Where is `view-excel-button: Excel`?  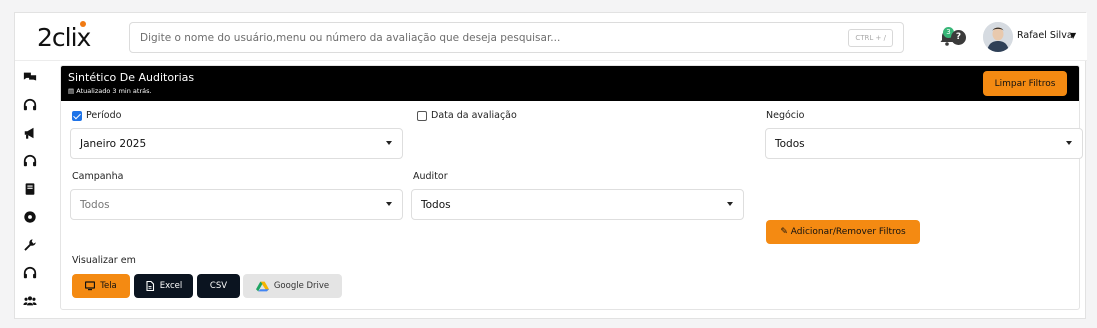
view-excel-button: Excel is located at coordinates (163, 286).